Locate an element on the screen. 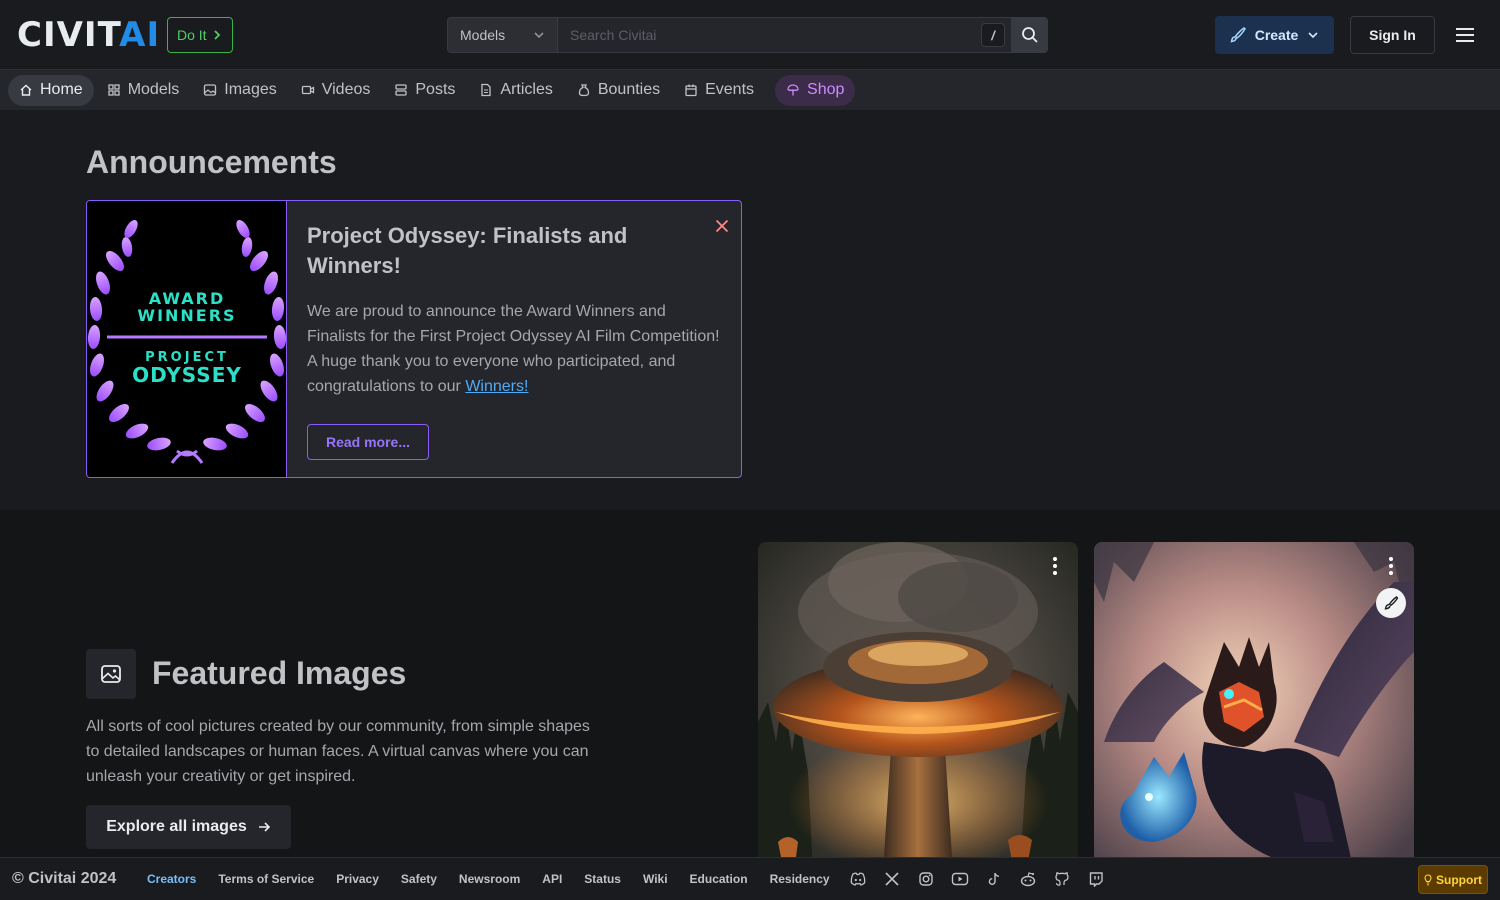 Image resolution: width=1500 pixels, height=900 pixels. search-shortcut-key: / is located at coordinates (993, 35).